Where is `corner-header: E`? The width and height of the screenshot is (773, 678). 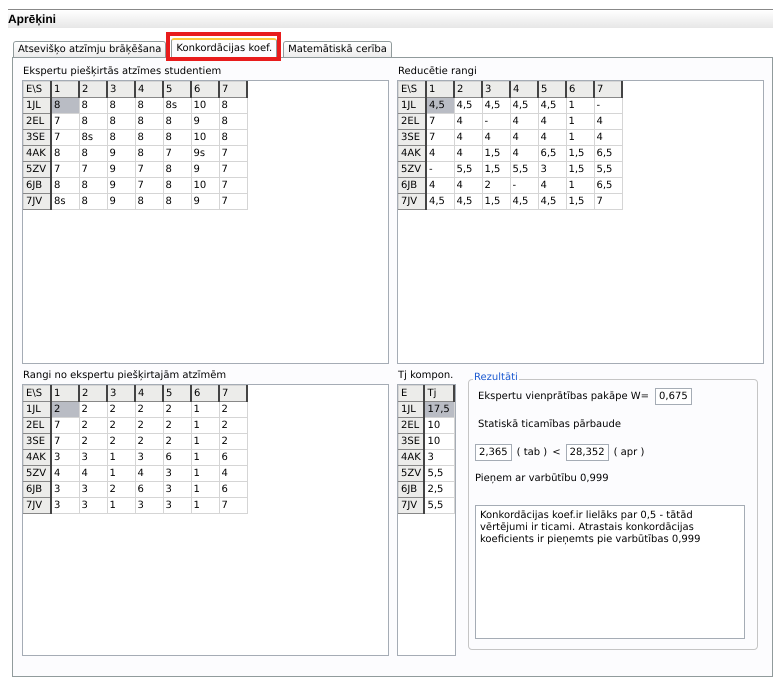
corner-header: E is located at coordinates (411, 394).